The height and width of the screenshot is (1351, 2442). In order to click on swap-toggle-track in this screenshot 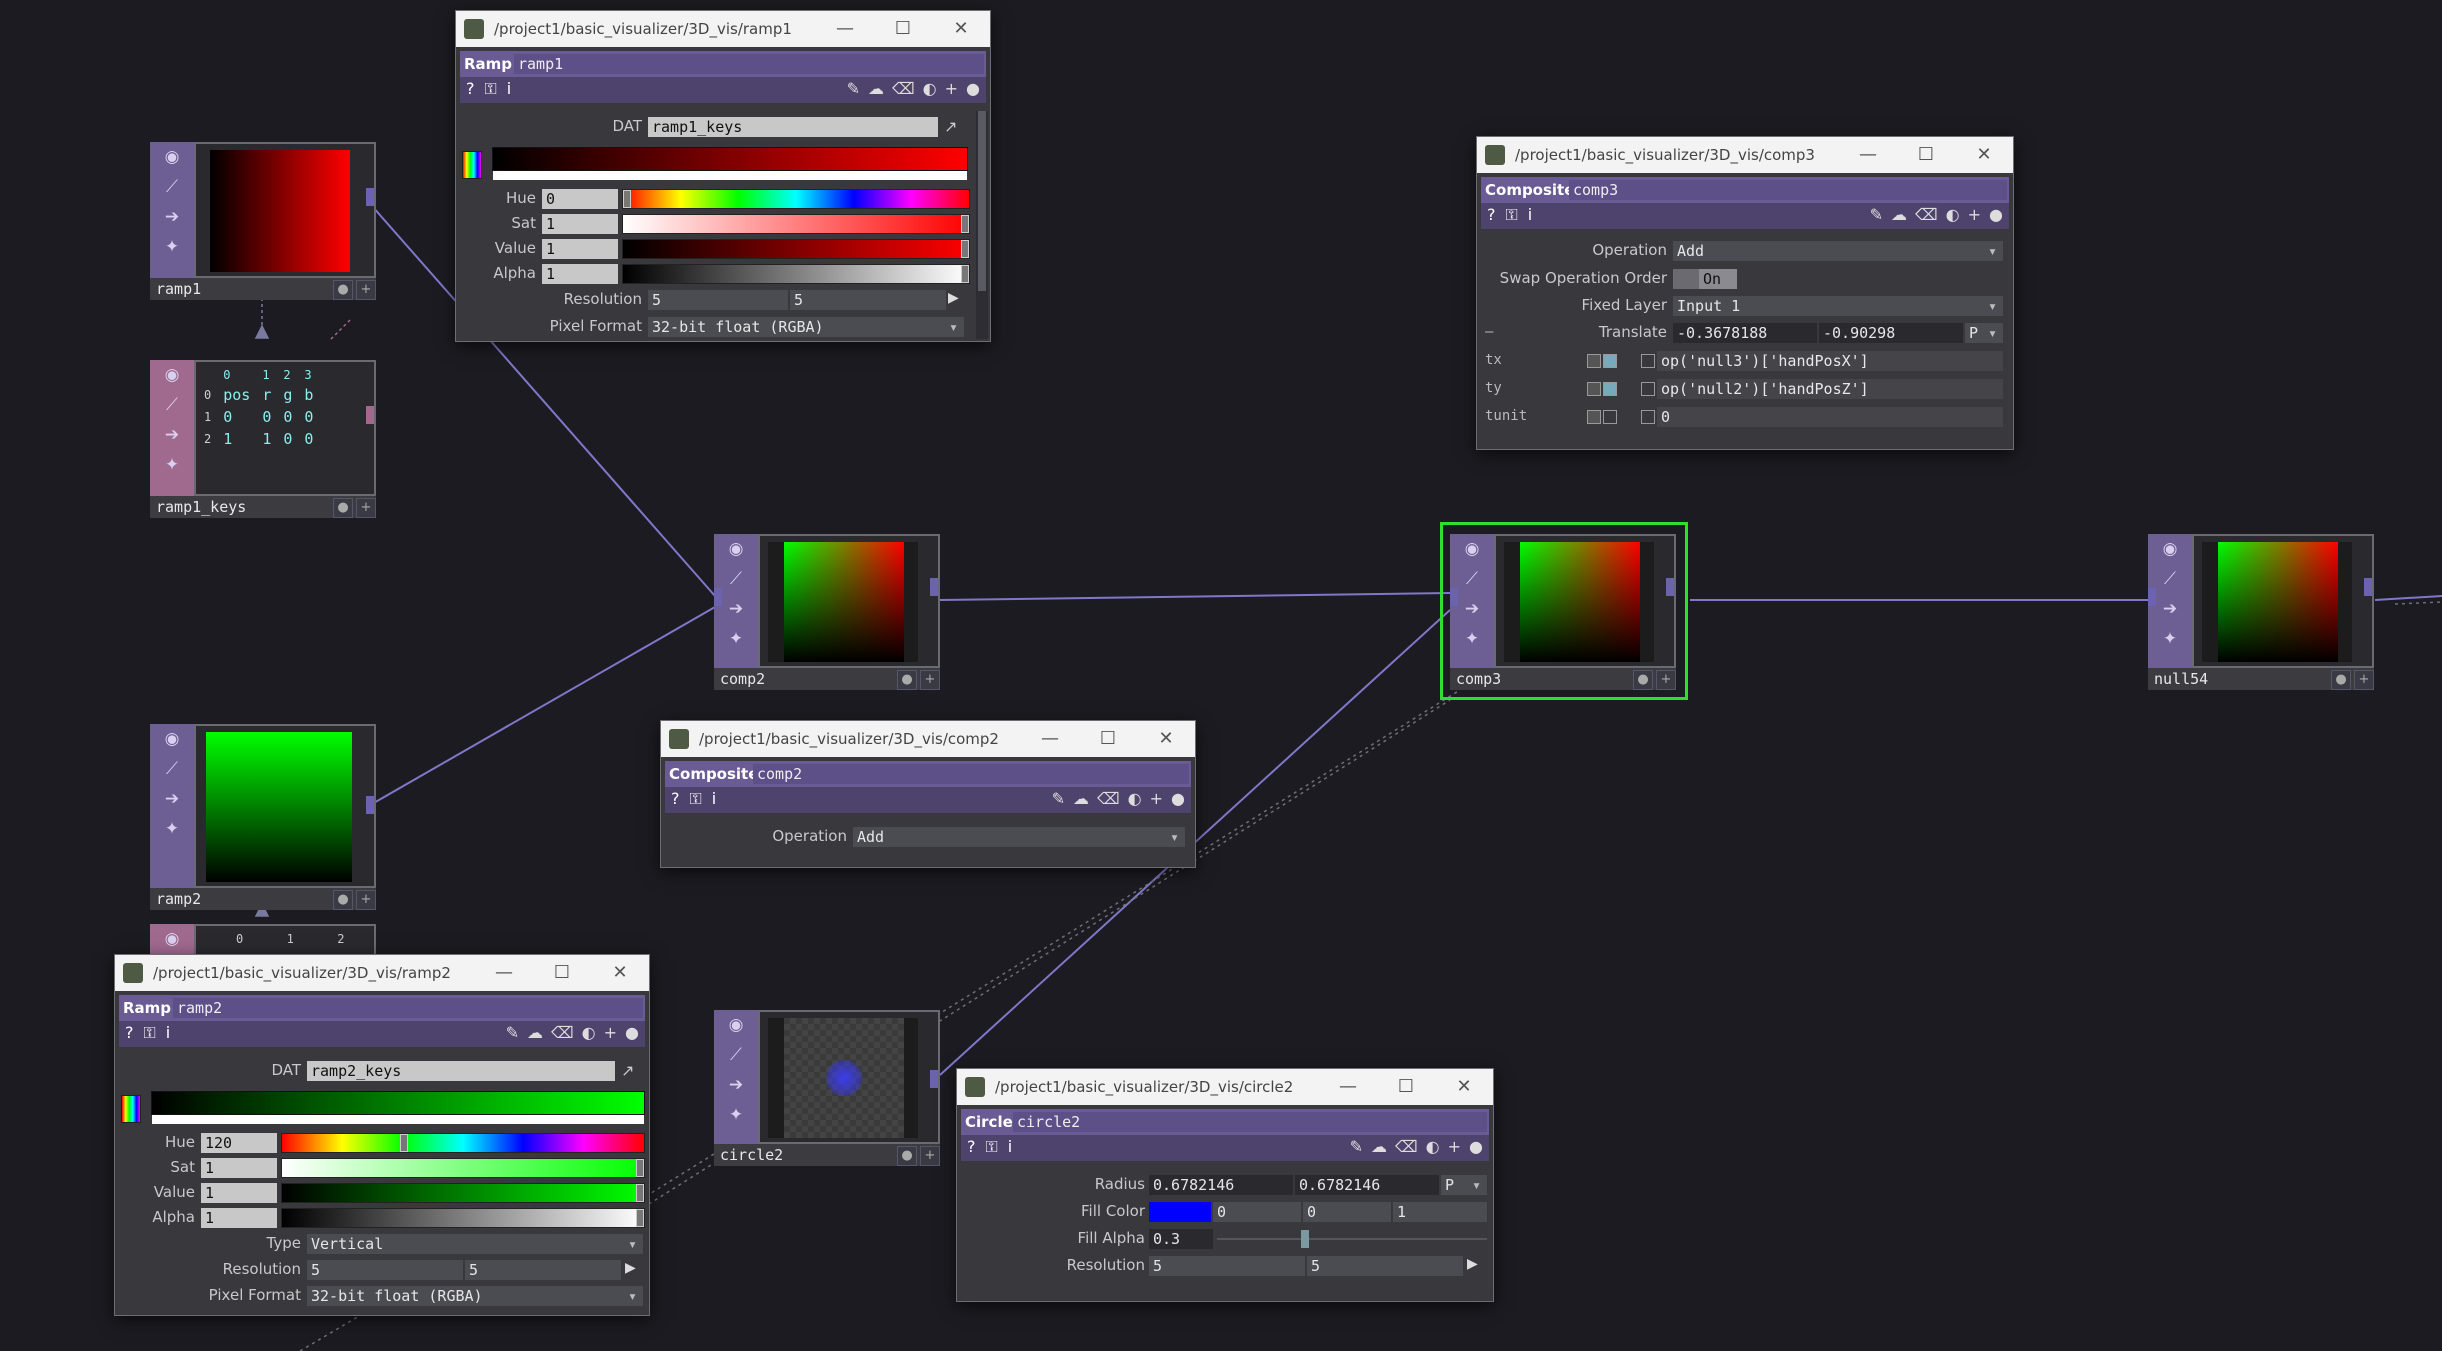, I will do `click(1686, 279)`.